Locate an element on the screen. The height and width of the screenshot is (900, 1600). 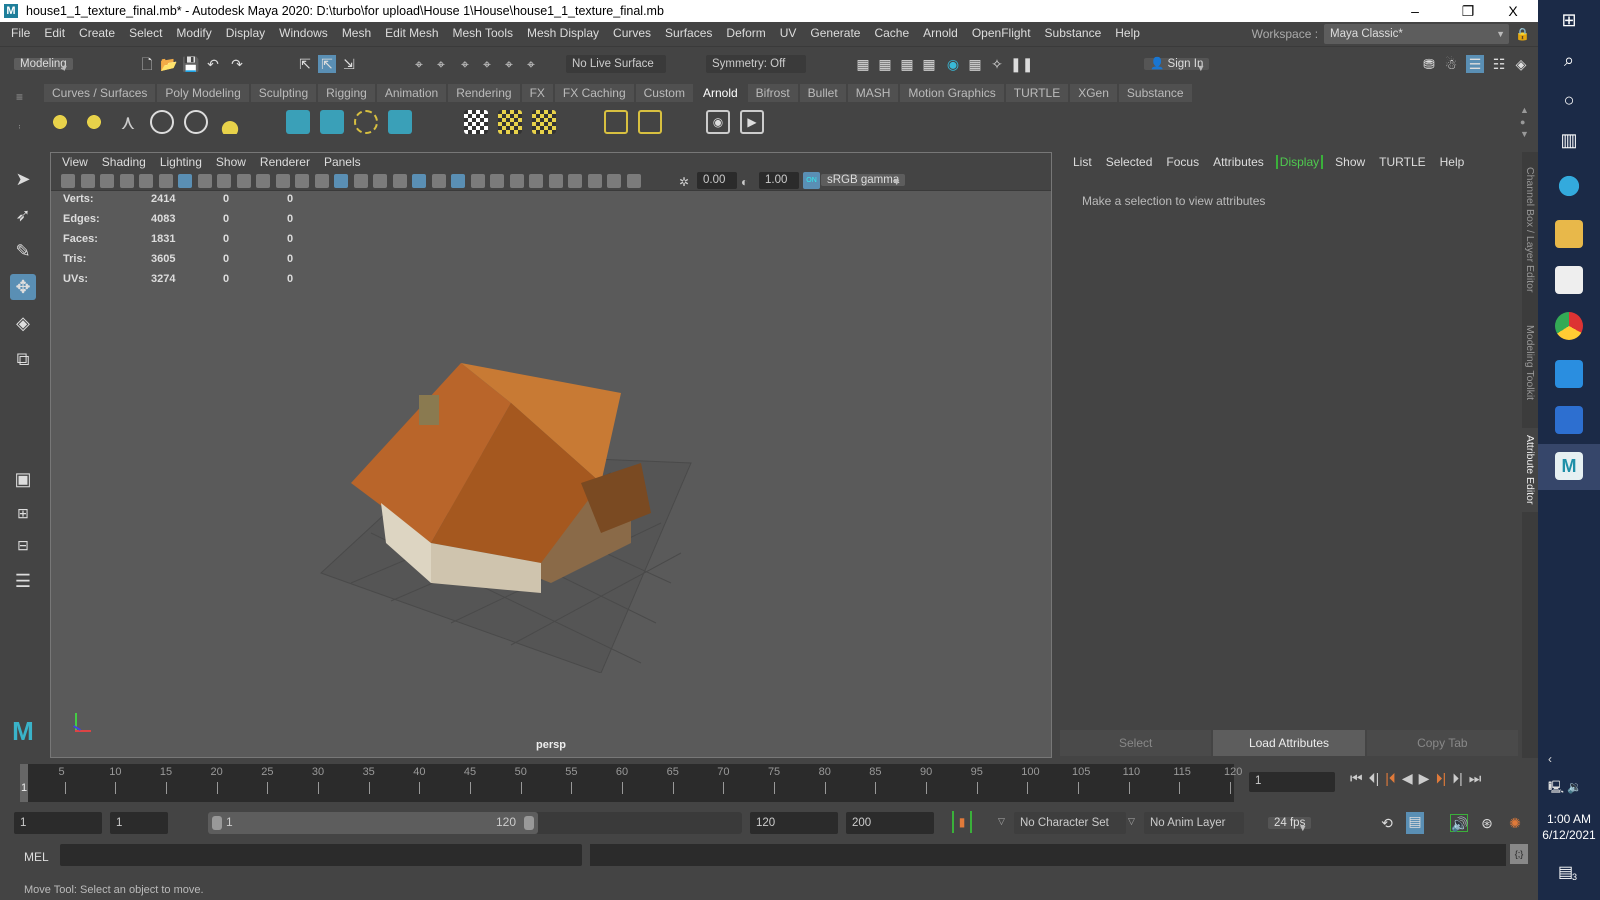
select-hierarchy-icon: ⇱ is located at coordinates (305, 64).